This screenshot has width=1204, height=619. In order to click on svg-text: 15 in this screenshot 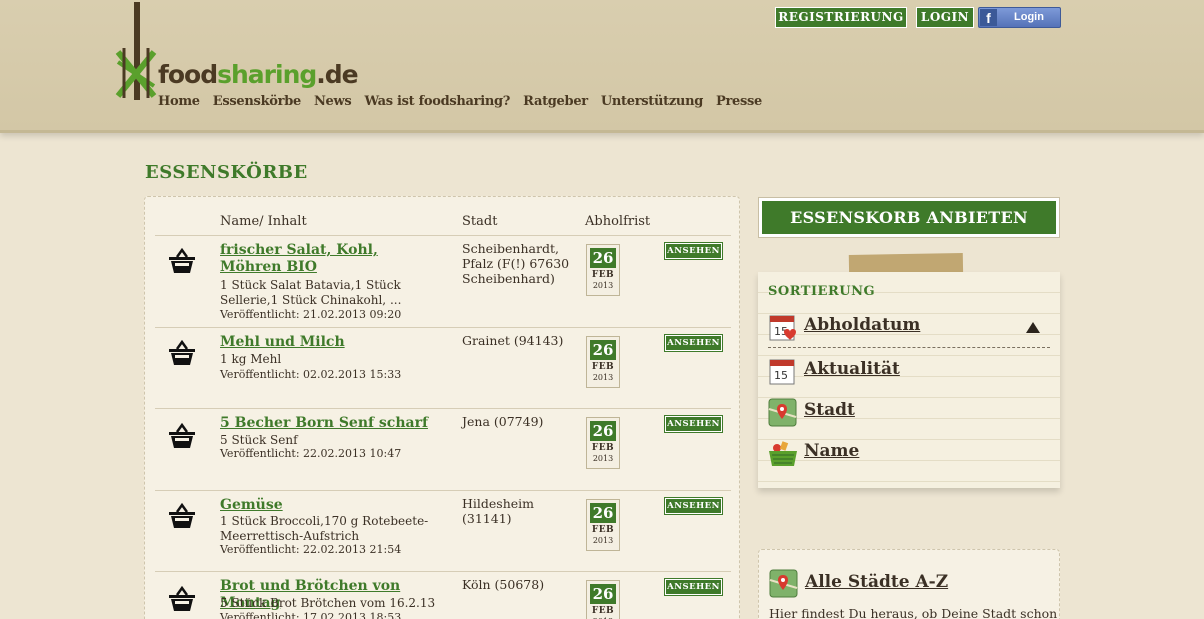, I will do `click(781, 375)`.